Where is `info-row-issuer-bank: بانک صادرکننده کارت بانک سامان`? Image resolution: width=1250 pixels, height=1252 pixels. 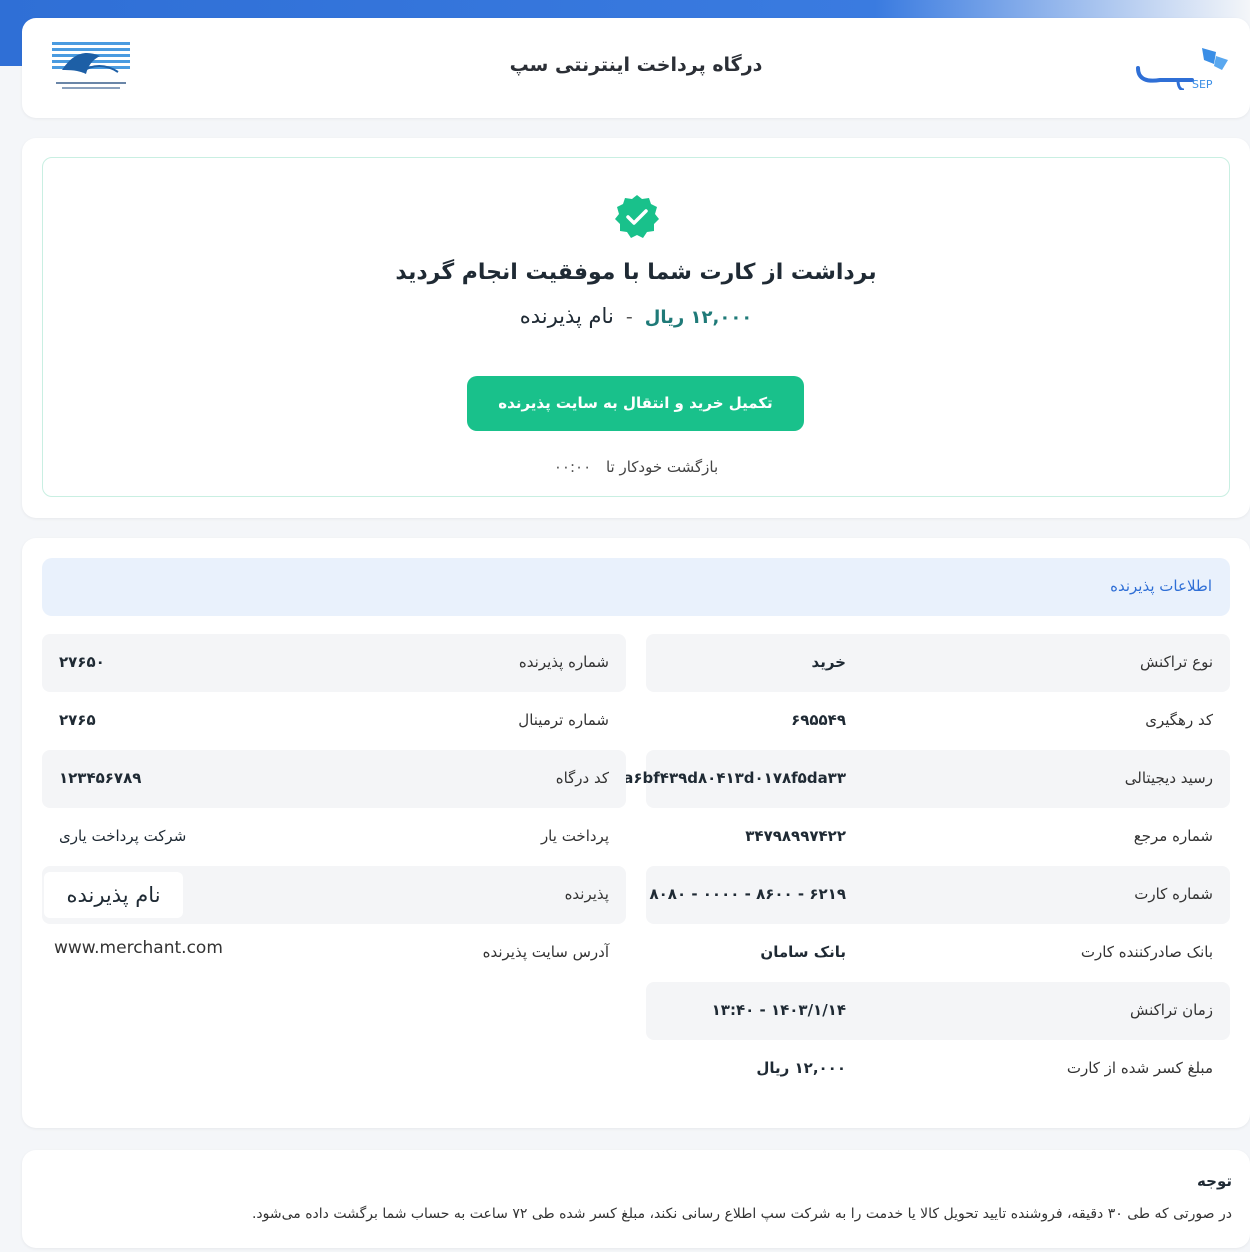 info-row-issuer-bank: بانک صادرکننده کارت بانک سامان is located at coordinates (938, 953).